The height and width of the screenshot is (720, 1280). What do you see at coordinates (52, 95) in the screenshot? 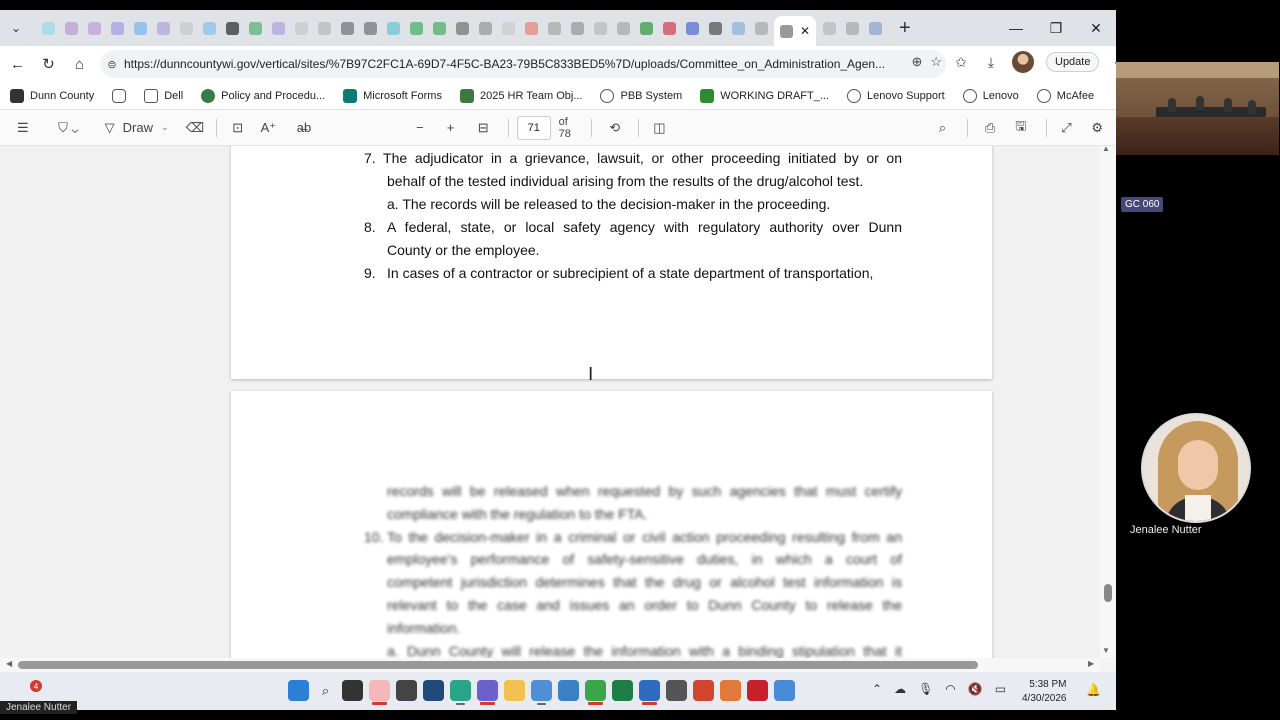
I see `bookmark-dunn-county: Dunn County` at bounding box center [52, 95].